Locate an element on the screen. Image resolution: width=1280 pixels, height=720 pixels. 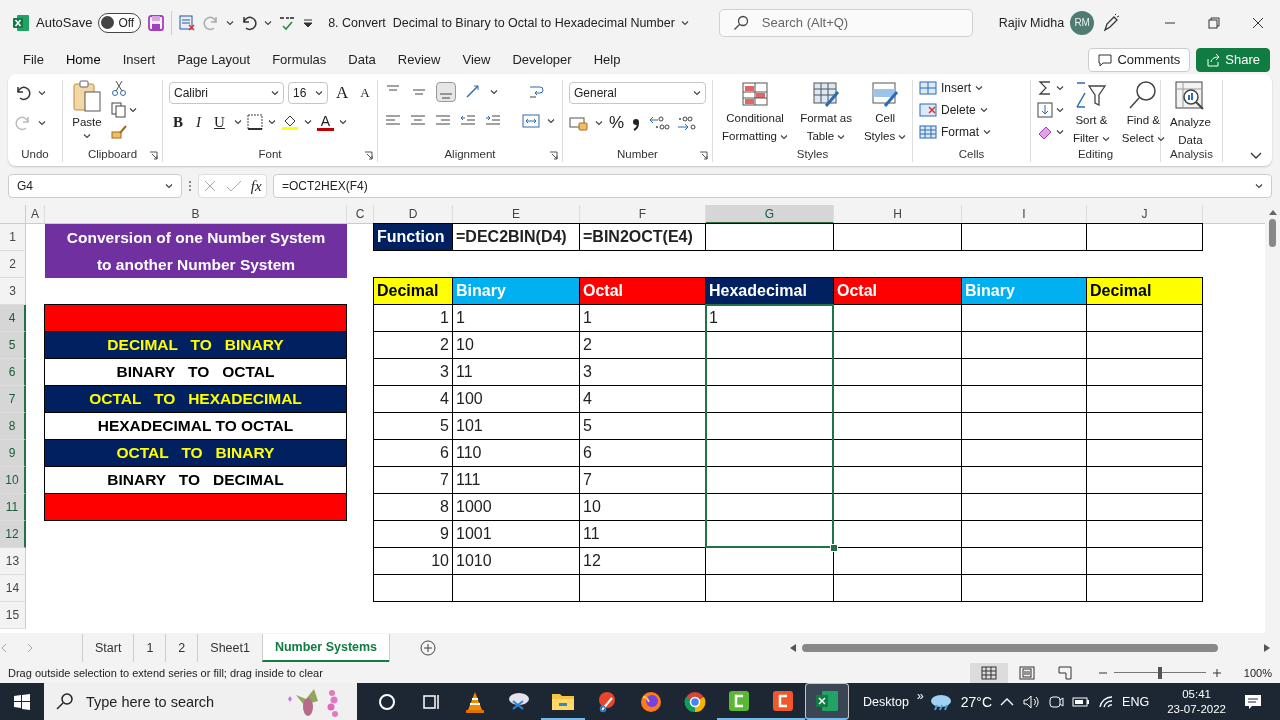
row-header: 2 is located at coordinates (13, 264).